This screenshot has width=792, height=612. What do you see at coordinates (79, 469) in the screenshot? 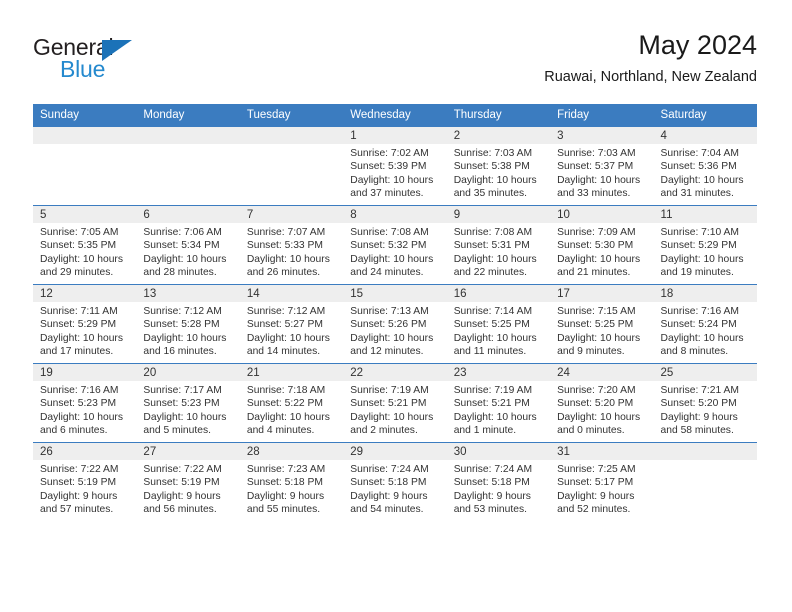
I see `sunrise-text: Sunrise: 7:22 AM` at bounding box center [79, 469].